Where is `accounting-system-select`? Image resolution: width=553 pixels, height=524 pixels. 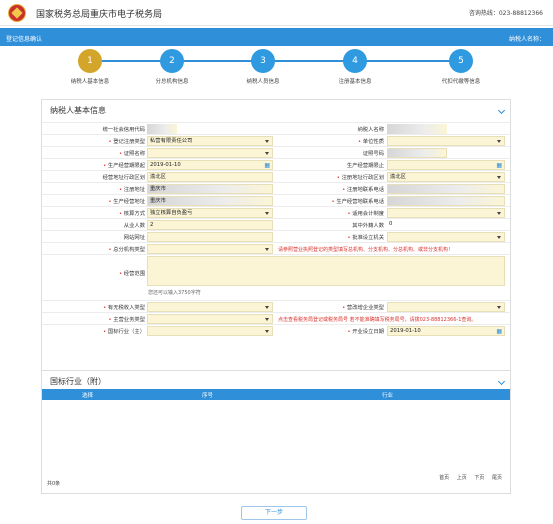 accounting-system-select is located at coordinates (446, 213).